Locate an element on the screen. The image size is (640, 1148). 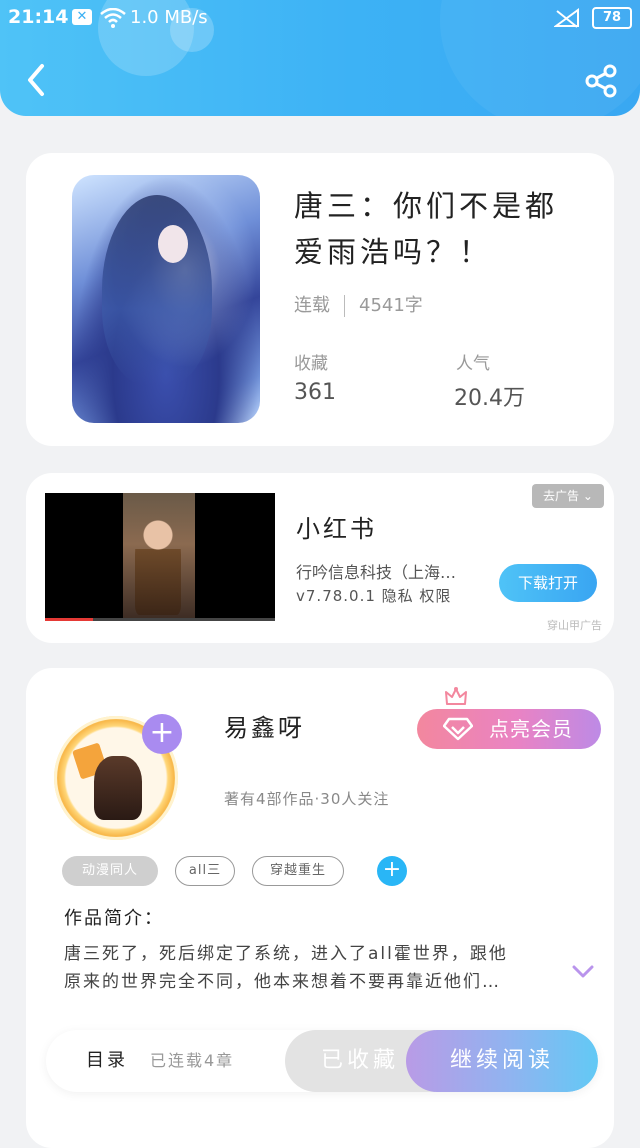
ad-meta: v7.78.0.1 隐私 权限 is located at coordinates (373, 595).